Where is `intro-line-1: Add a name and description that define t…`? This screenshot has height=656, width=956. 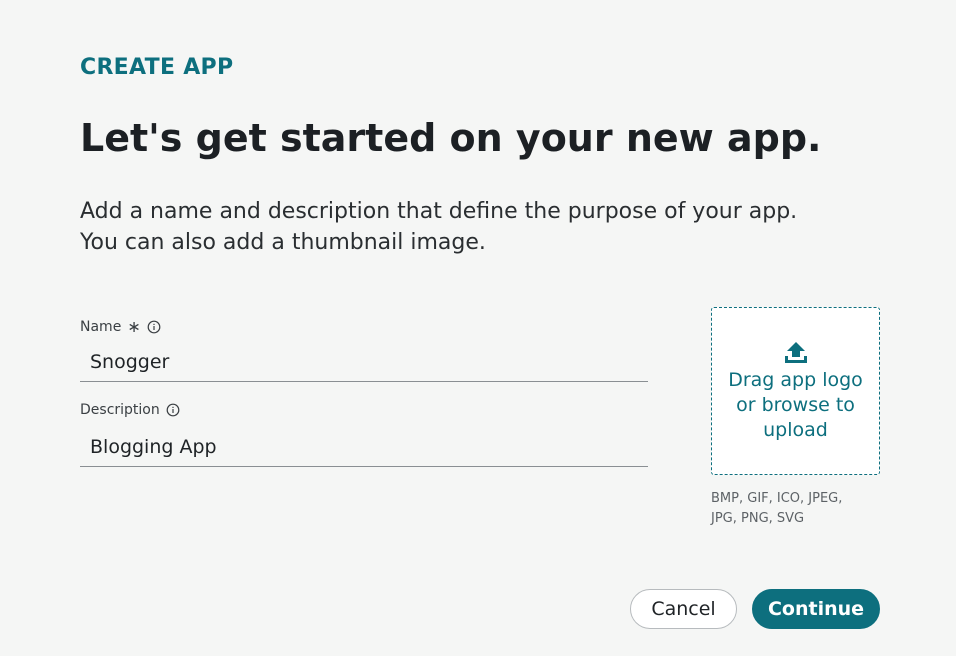
intro-line-1: Add a name and description that define t… is located at coordinates (439, 211).